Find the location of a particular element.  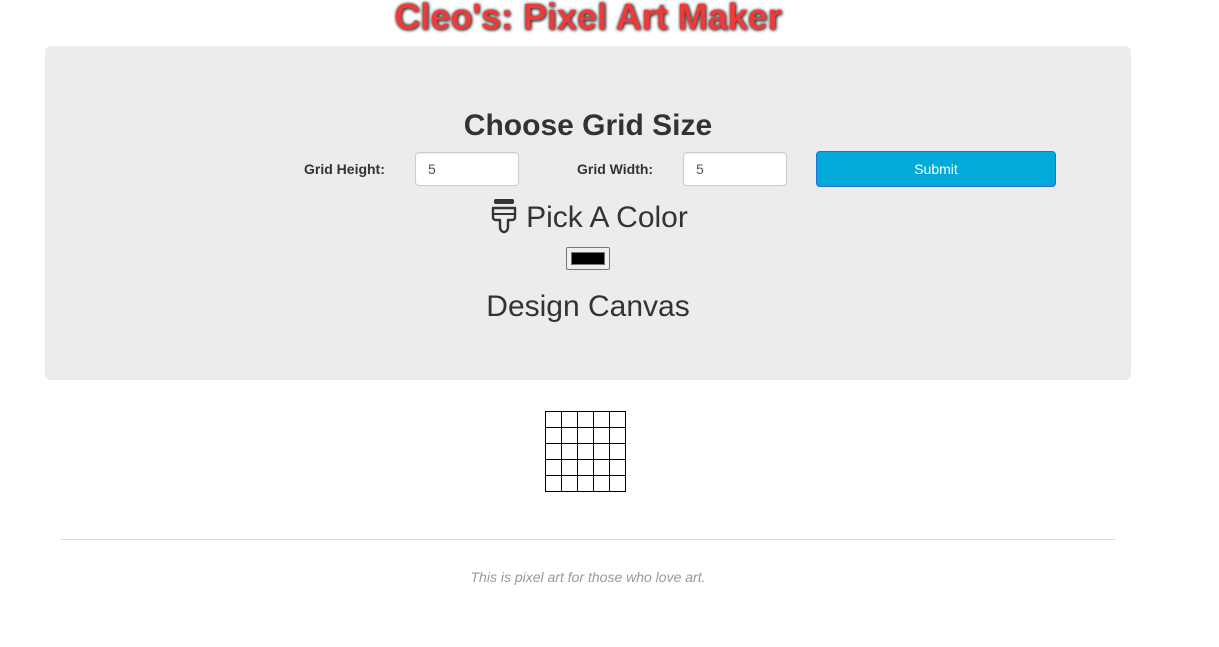

selected-color-swatch is located at coordinates (588, 258).